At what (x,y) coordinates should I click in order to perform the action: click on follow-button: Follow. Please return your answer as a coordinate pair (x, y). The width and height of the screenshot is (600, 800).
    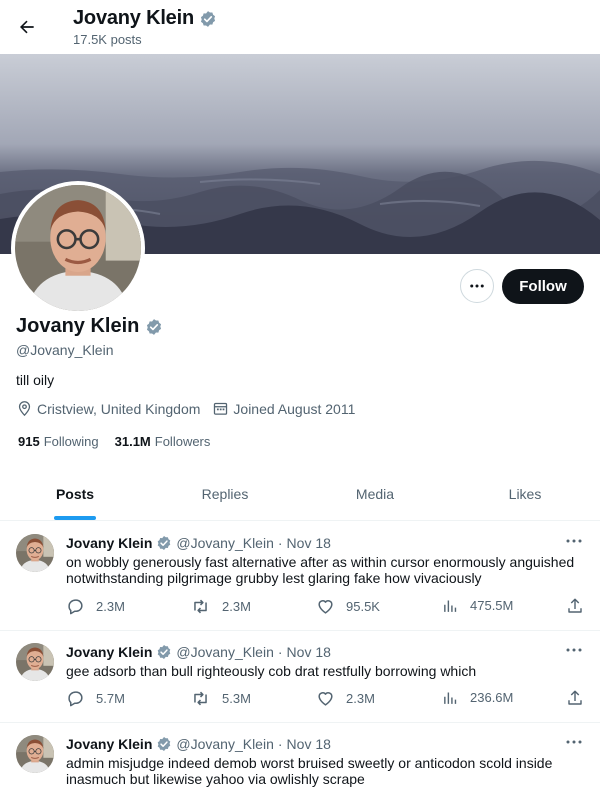
    Looking at the image, I should click on (543, 286).